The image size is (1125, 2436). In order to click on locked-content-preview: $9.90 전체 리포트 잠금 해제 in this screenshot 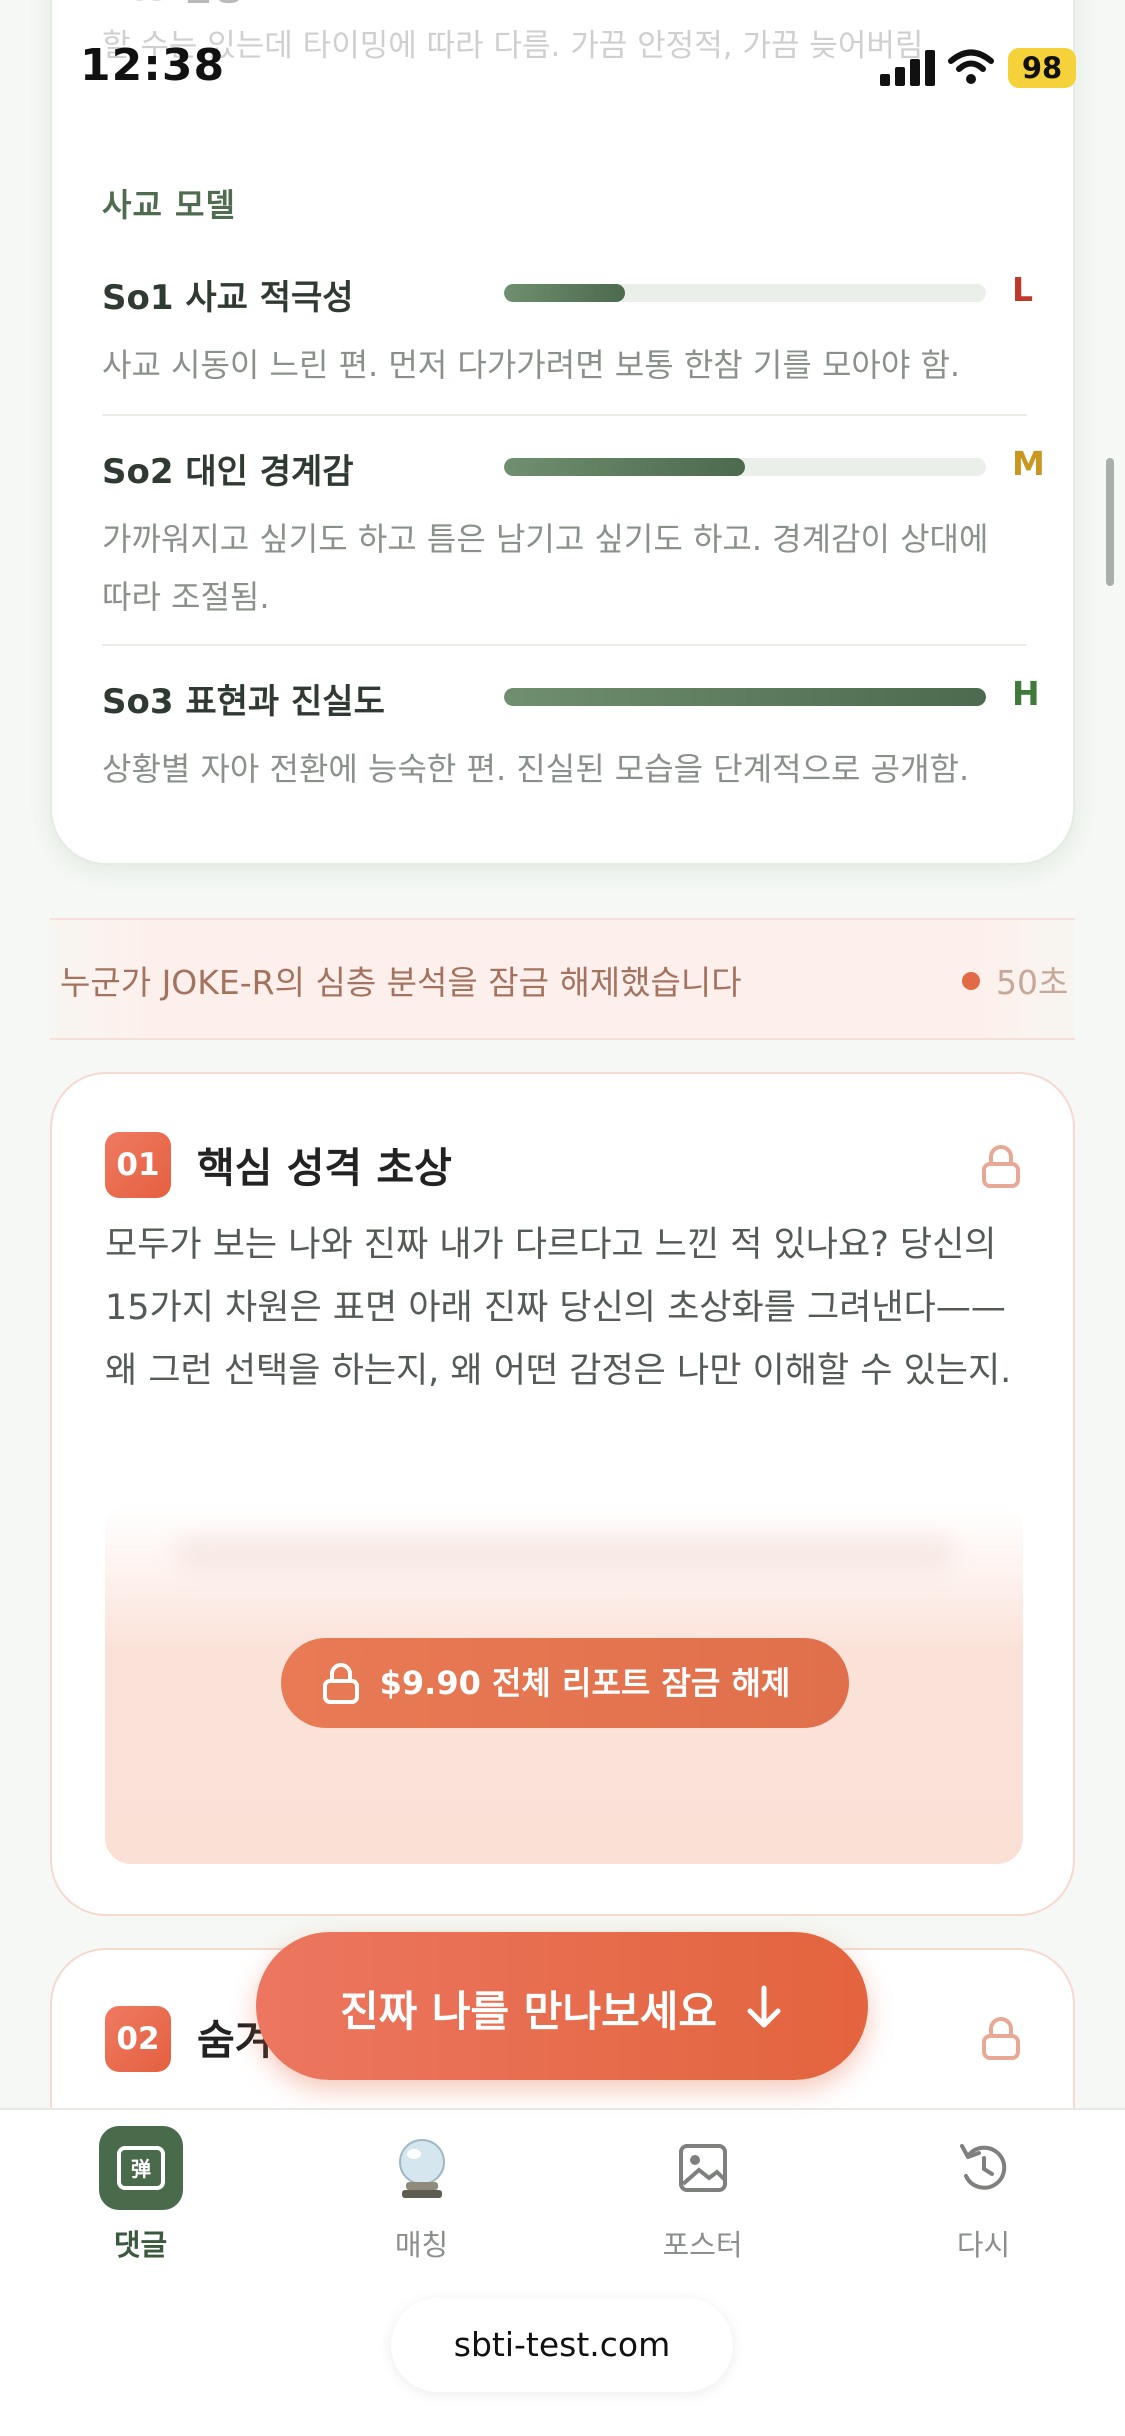, I will do `click(564, 1684)`.